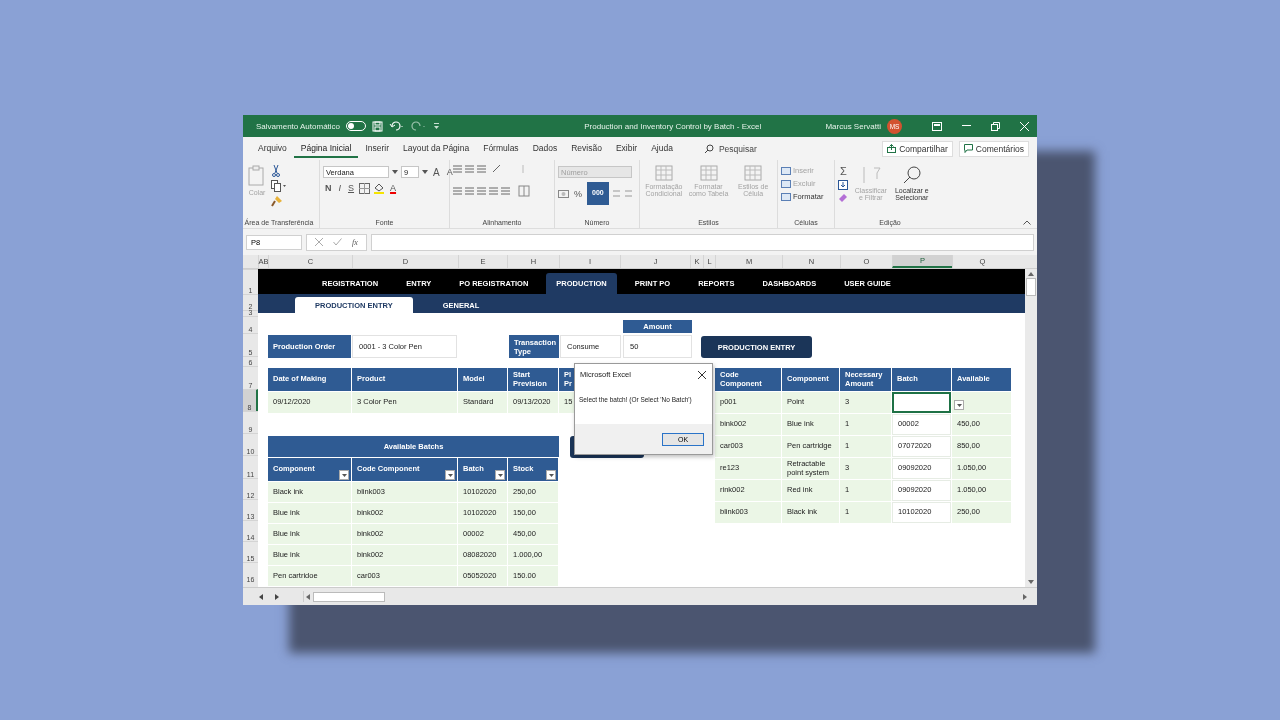 The height and width of the screenshot is (720, 1280). Describe the element at coordinates (1031, 582) in the screenshot. I see `scroll-down-icon` at that location.